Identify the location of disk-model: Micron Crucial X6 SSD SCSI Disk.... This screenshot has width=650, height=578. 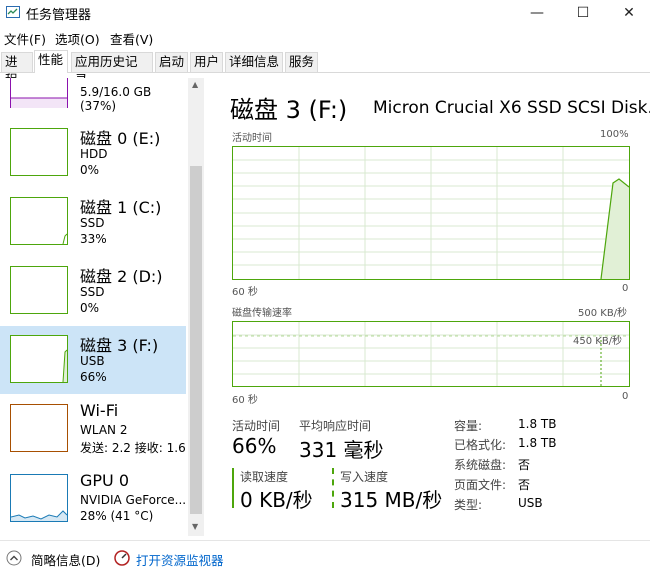
(511, 108).